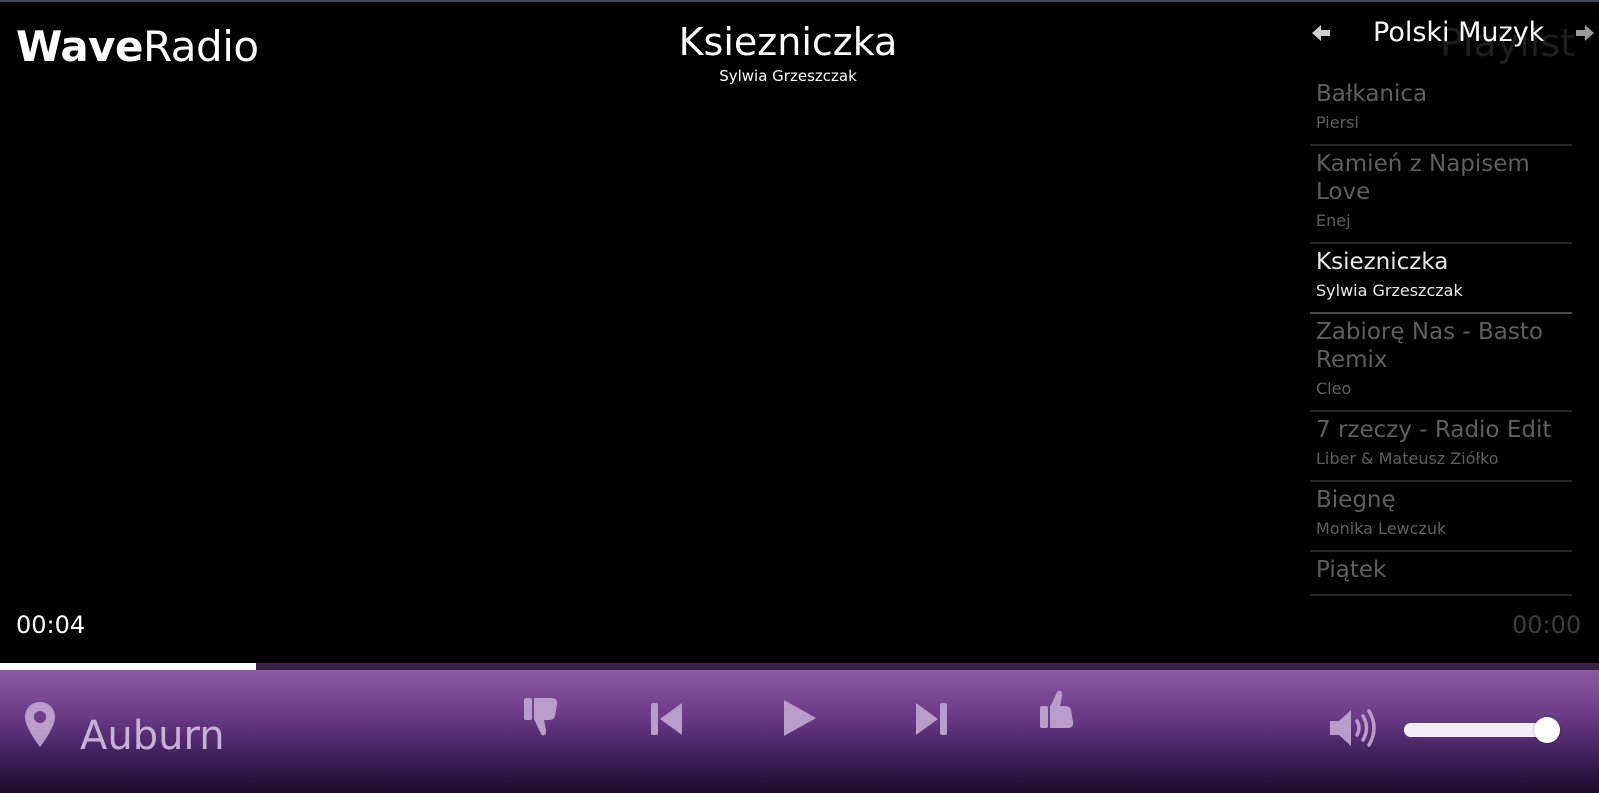  I want to click on arrow-right-icon, so click(1585, 33).